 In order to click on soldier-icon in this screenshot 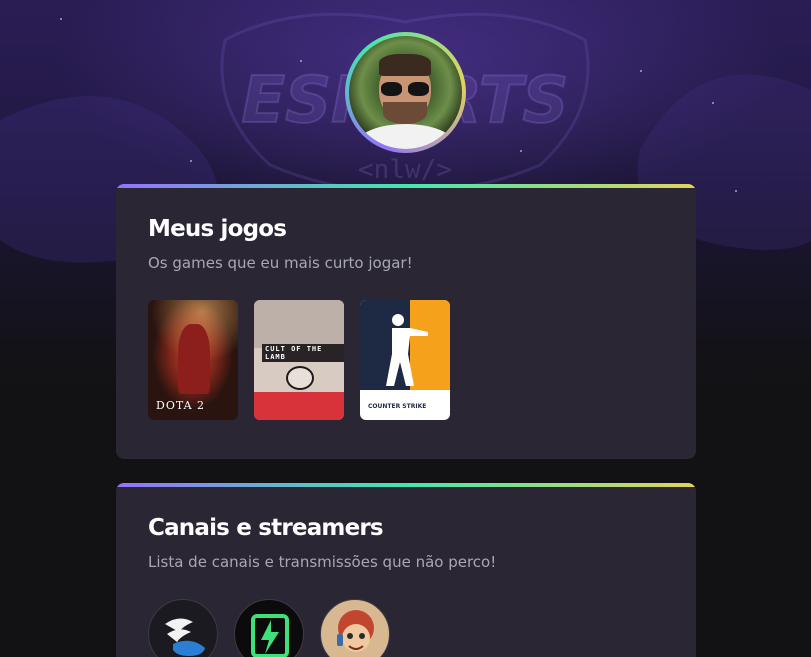, I will do `click(407, 350)`.